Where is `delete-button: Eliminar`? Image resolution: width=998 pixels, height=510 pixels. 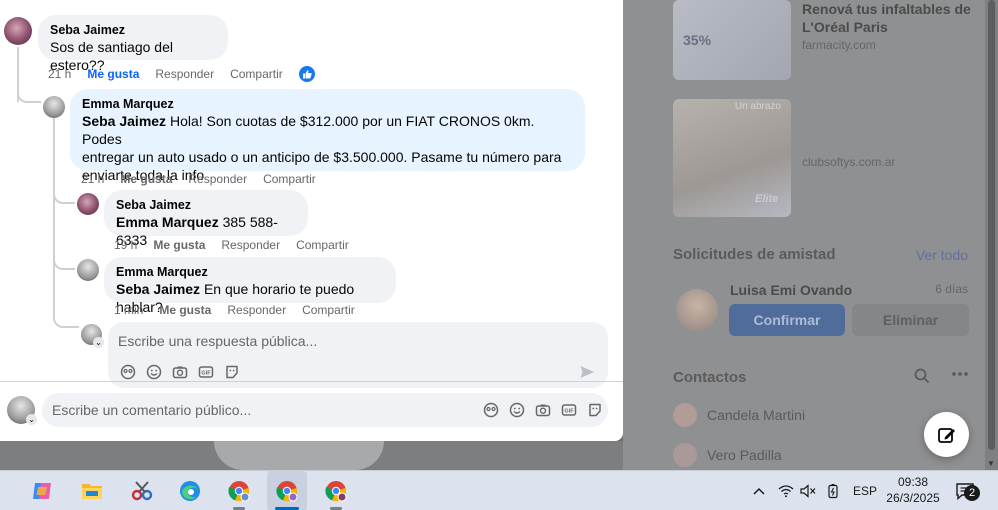
delete-button: Eliminar is located at coordinates (910, 320).